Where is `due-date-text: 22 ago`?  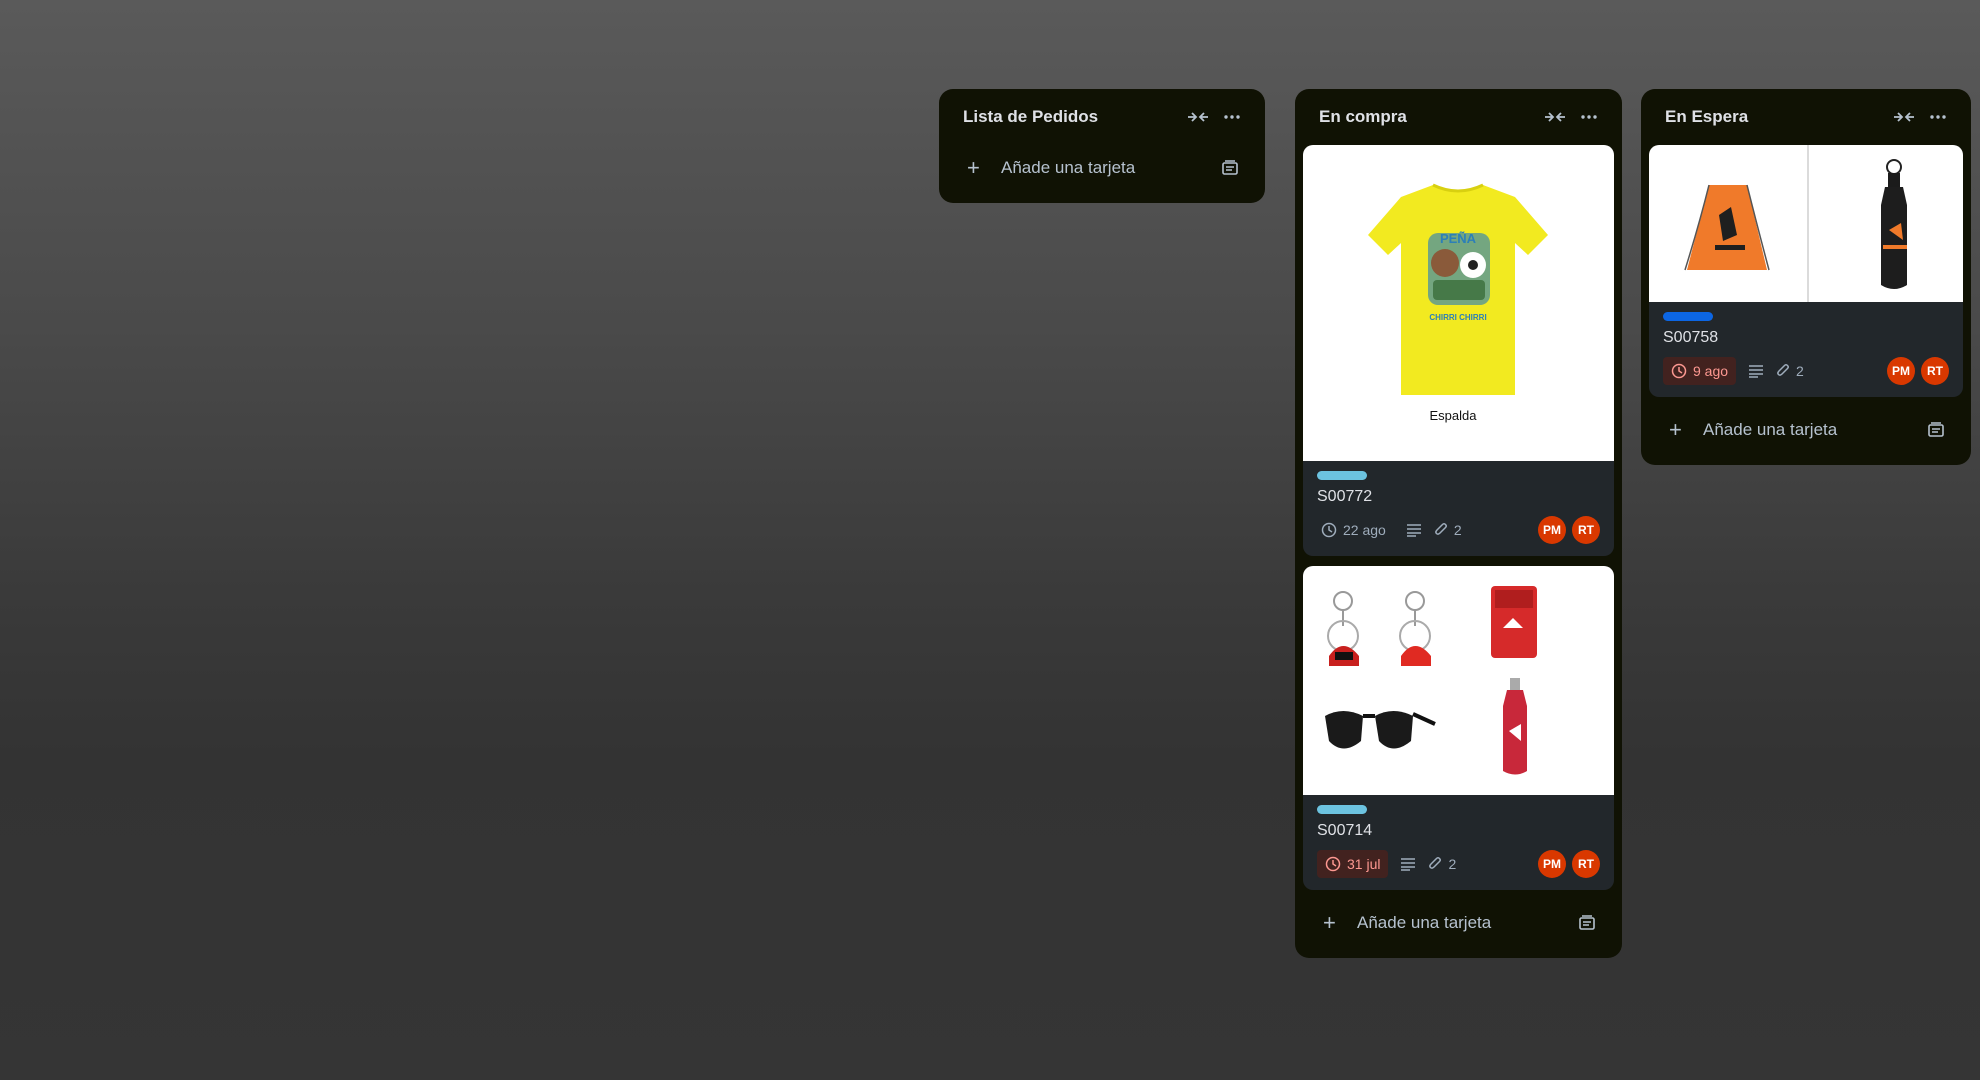
due-date-text: 22 ago is located at coordinates (1364, 530).